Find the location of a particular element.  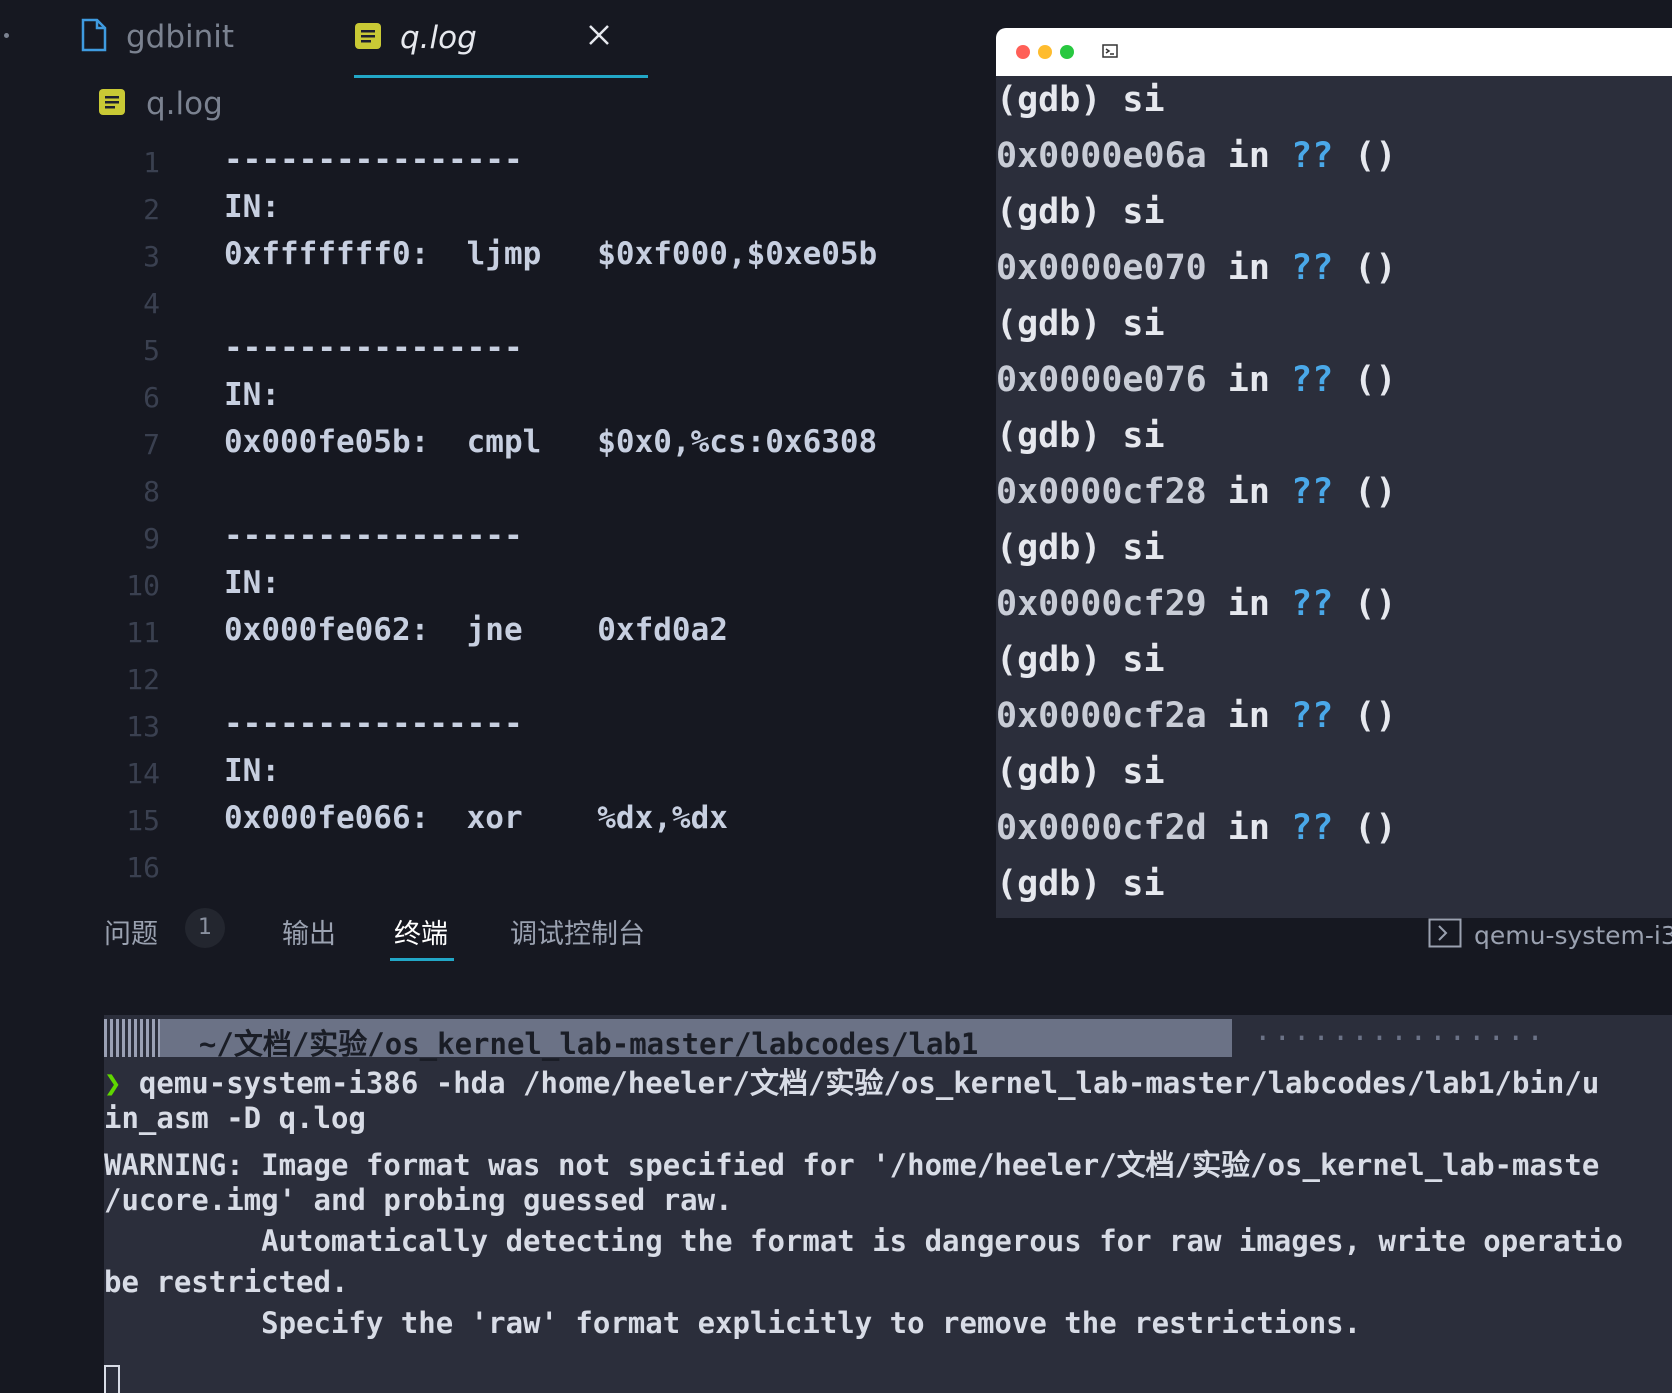

code-line: 8 is located at coordinates (465, 492).